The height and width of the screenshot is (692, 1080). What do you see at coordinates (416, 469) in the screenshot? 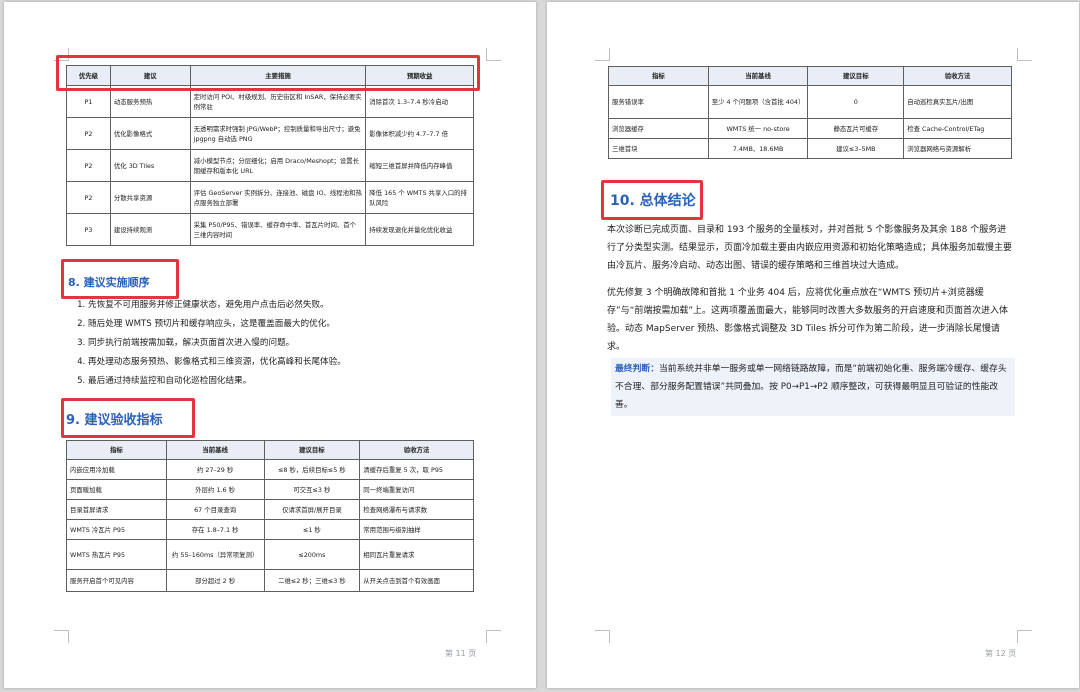
I see `table-cell: 清缓存后重复 5 次，取 P95` at bounding box center [416, 469].